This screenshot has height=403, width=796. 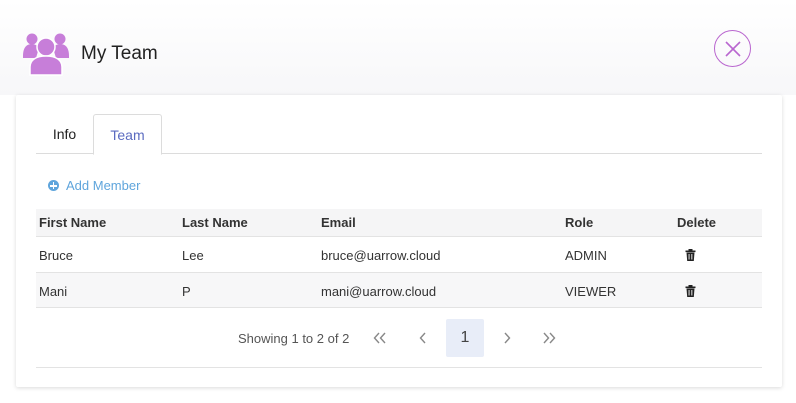 What do you see at coordinates (399, 134) in the screenshot?
I see `tab-bar: Info Team` at bounding box center [399, 134].